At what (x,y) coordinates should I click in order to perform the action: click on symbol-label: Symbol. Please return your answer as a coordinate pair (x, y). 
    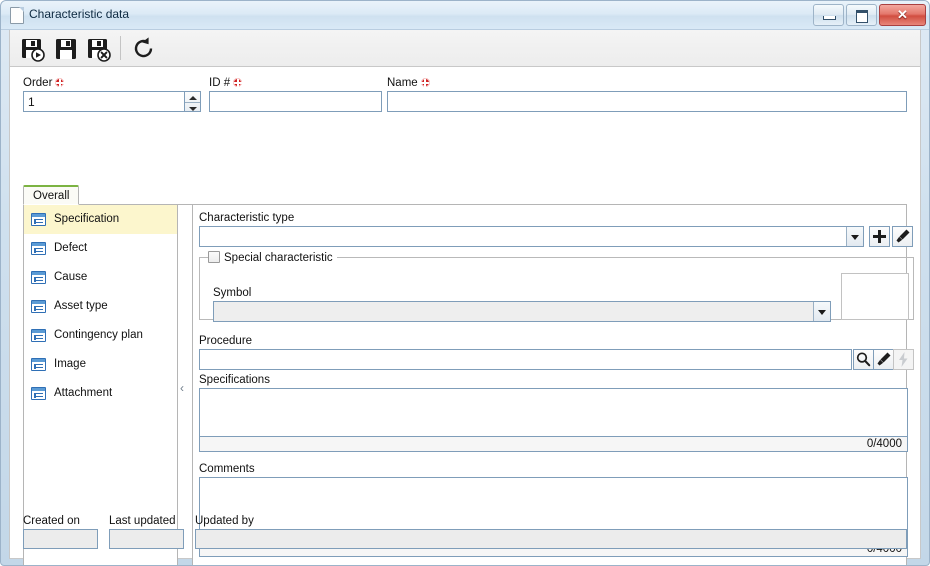
    Looking at the image, I should click on (232, 293).